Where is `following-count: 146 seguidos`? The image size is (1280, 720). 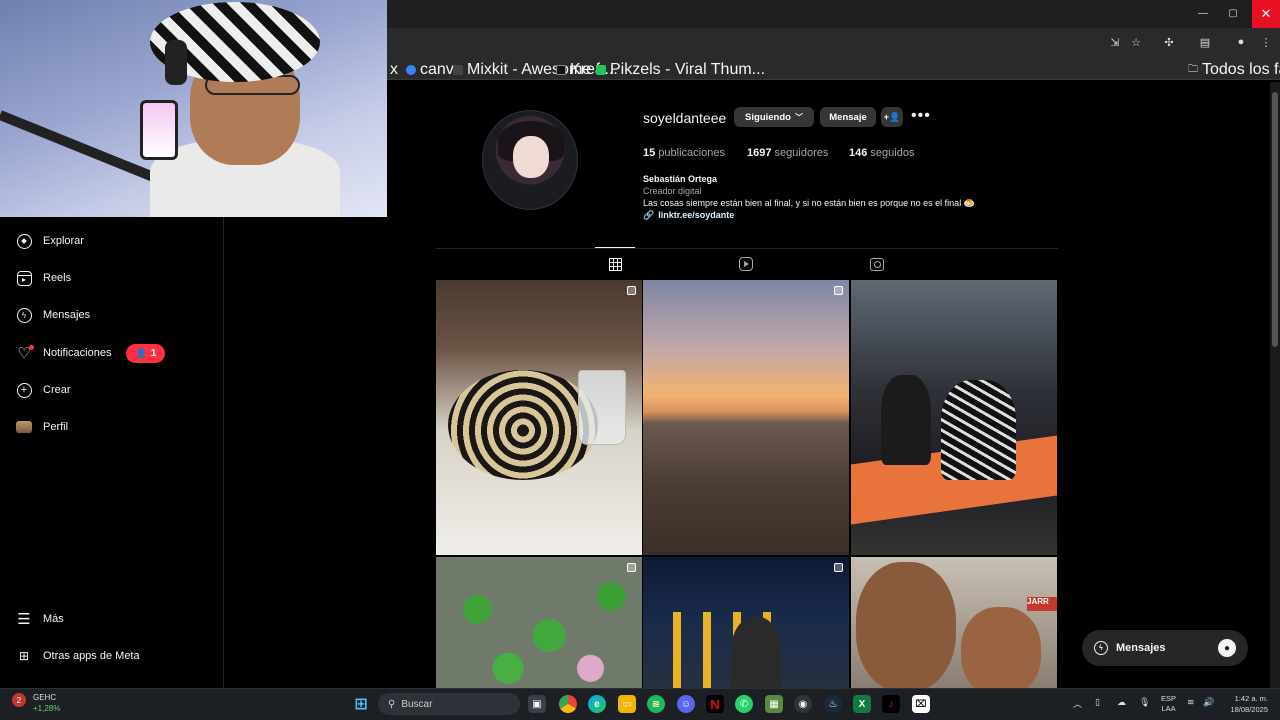
following-count: 146 seguidos is located at coordinates (881, 153).